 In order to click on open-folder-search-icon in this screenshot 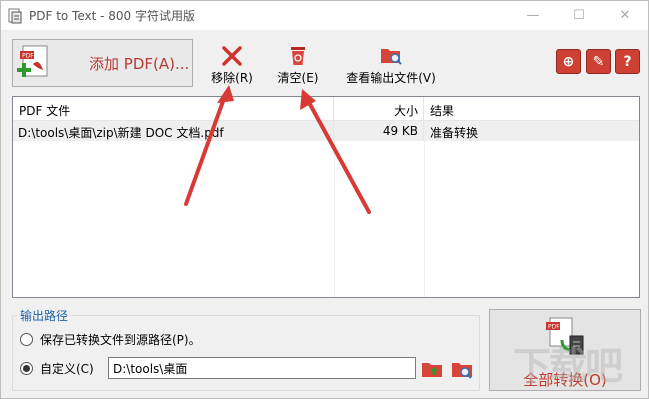, I will do `click(462, 369)`.